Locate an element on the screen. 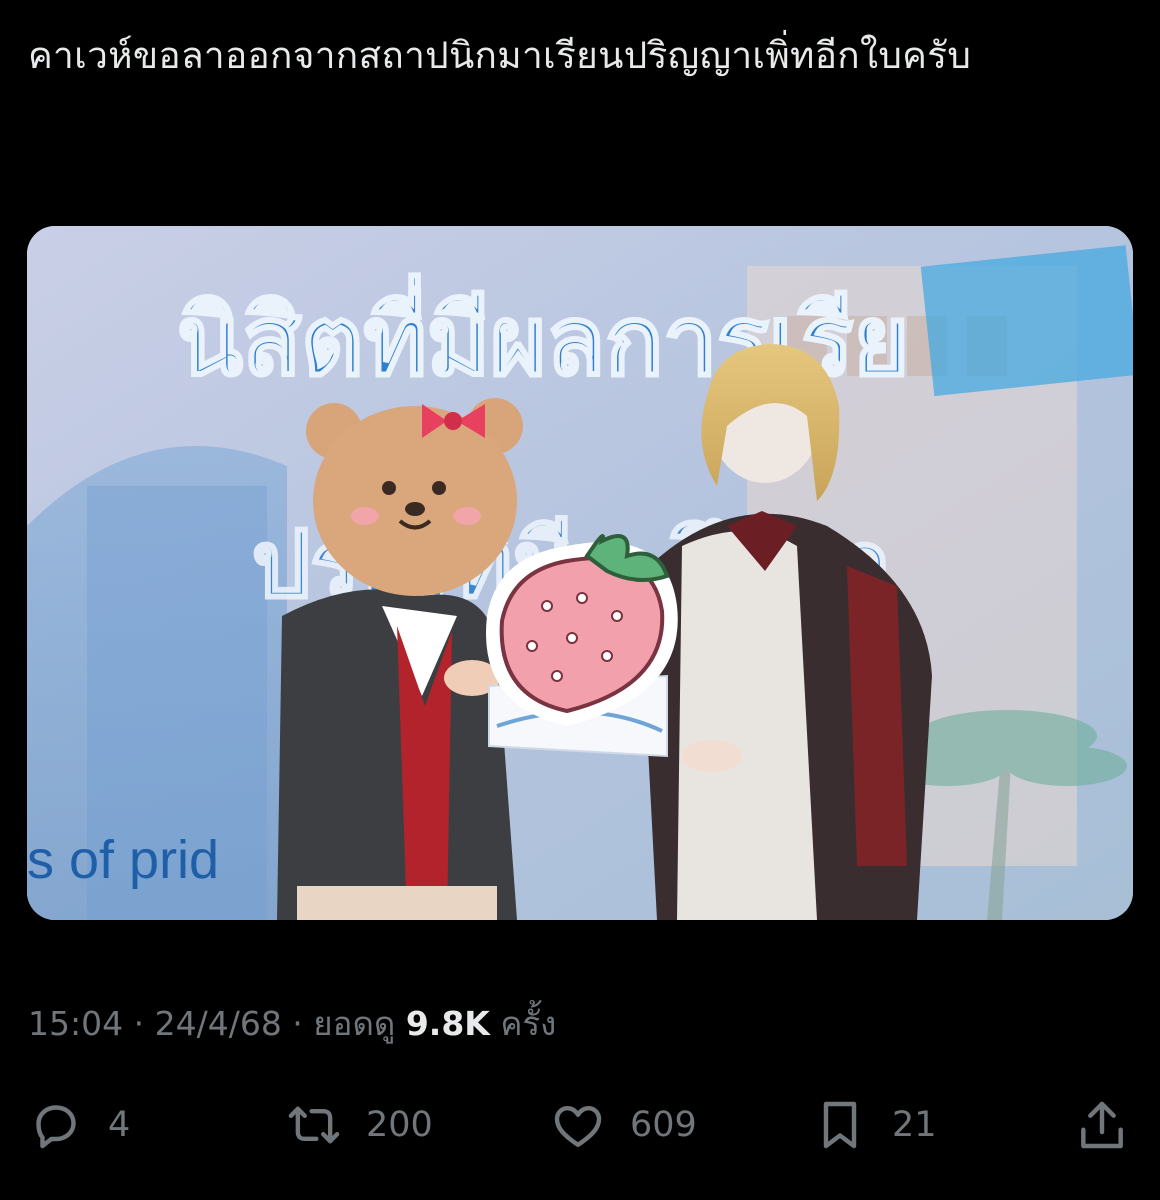  person-left is located at coordinates (397, 754).